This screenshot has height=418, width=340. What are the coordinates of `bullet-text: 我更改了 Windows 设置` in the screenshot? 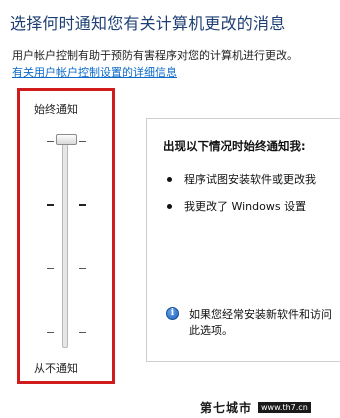 It's located at (245, 206).